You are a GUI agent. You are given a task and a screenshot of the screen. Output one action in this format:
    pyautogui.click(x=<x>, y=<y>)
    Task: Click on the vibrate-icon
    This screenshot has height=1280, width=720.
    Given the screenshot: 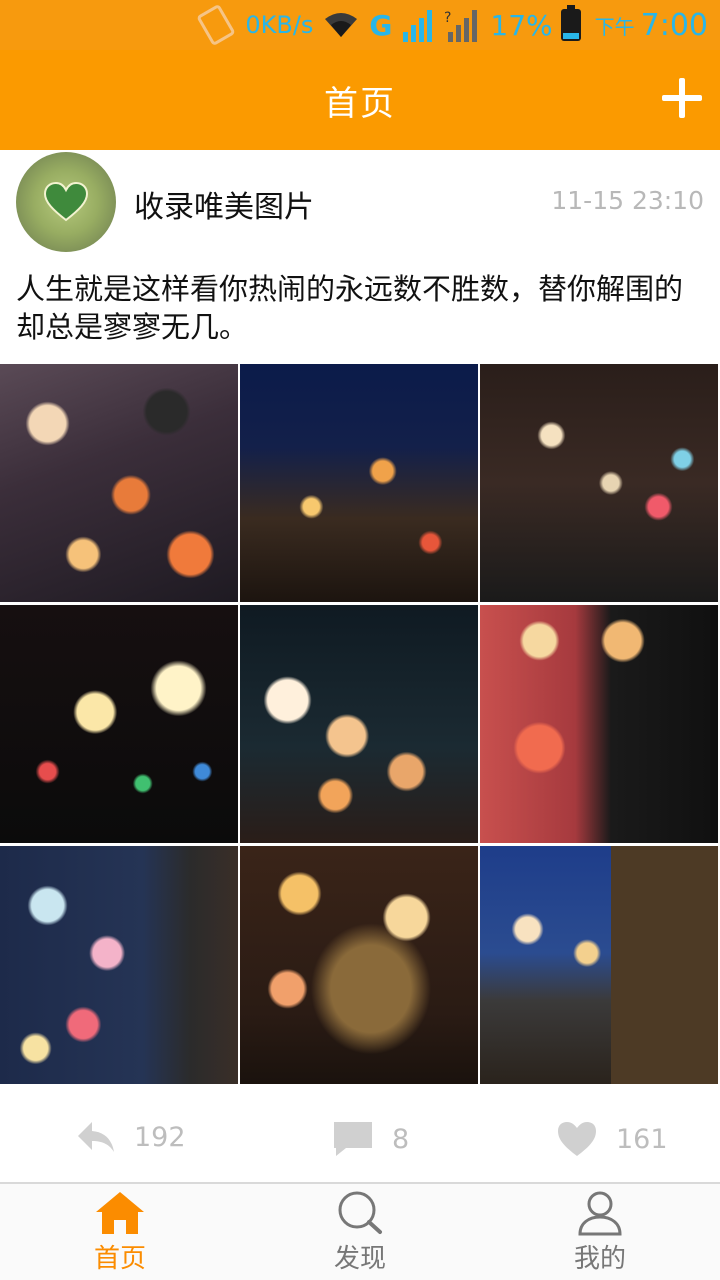 What is the action you would take?
    pyautogui.click(x=216, y=25)
    